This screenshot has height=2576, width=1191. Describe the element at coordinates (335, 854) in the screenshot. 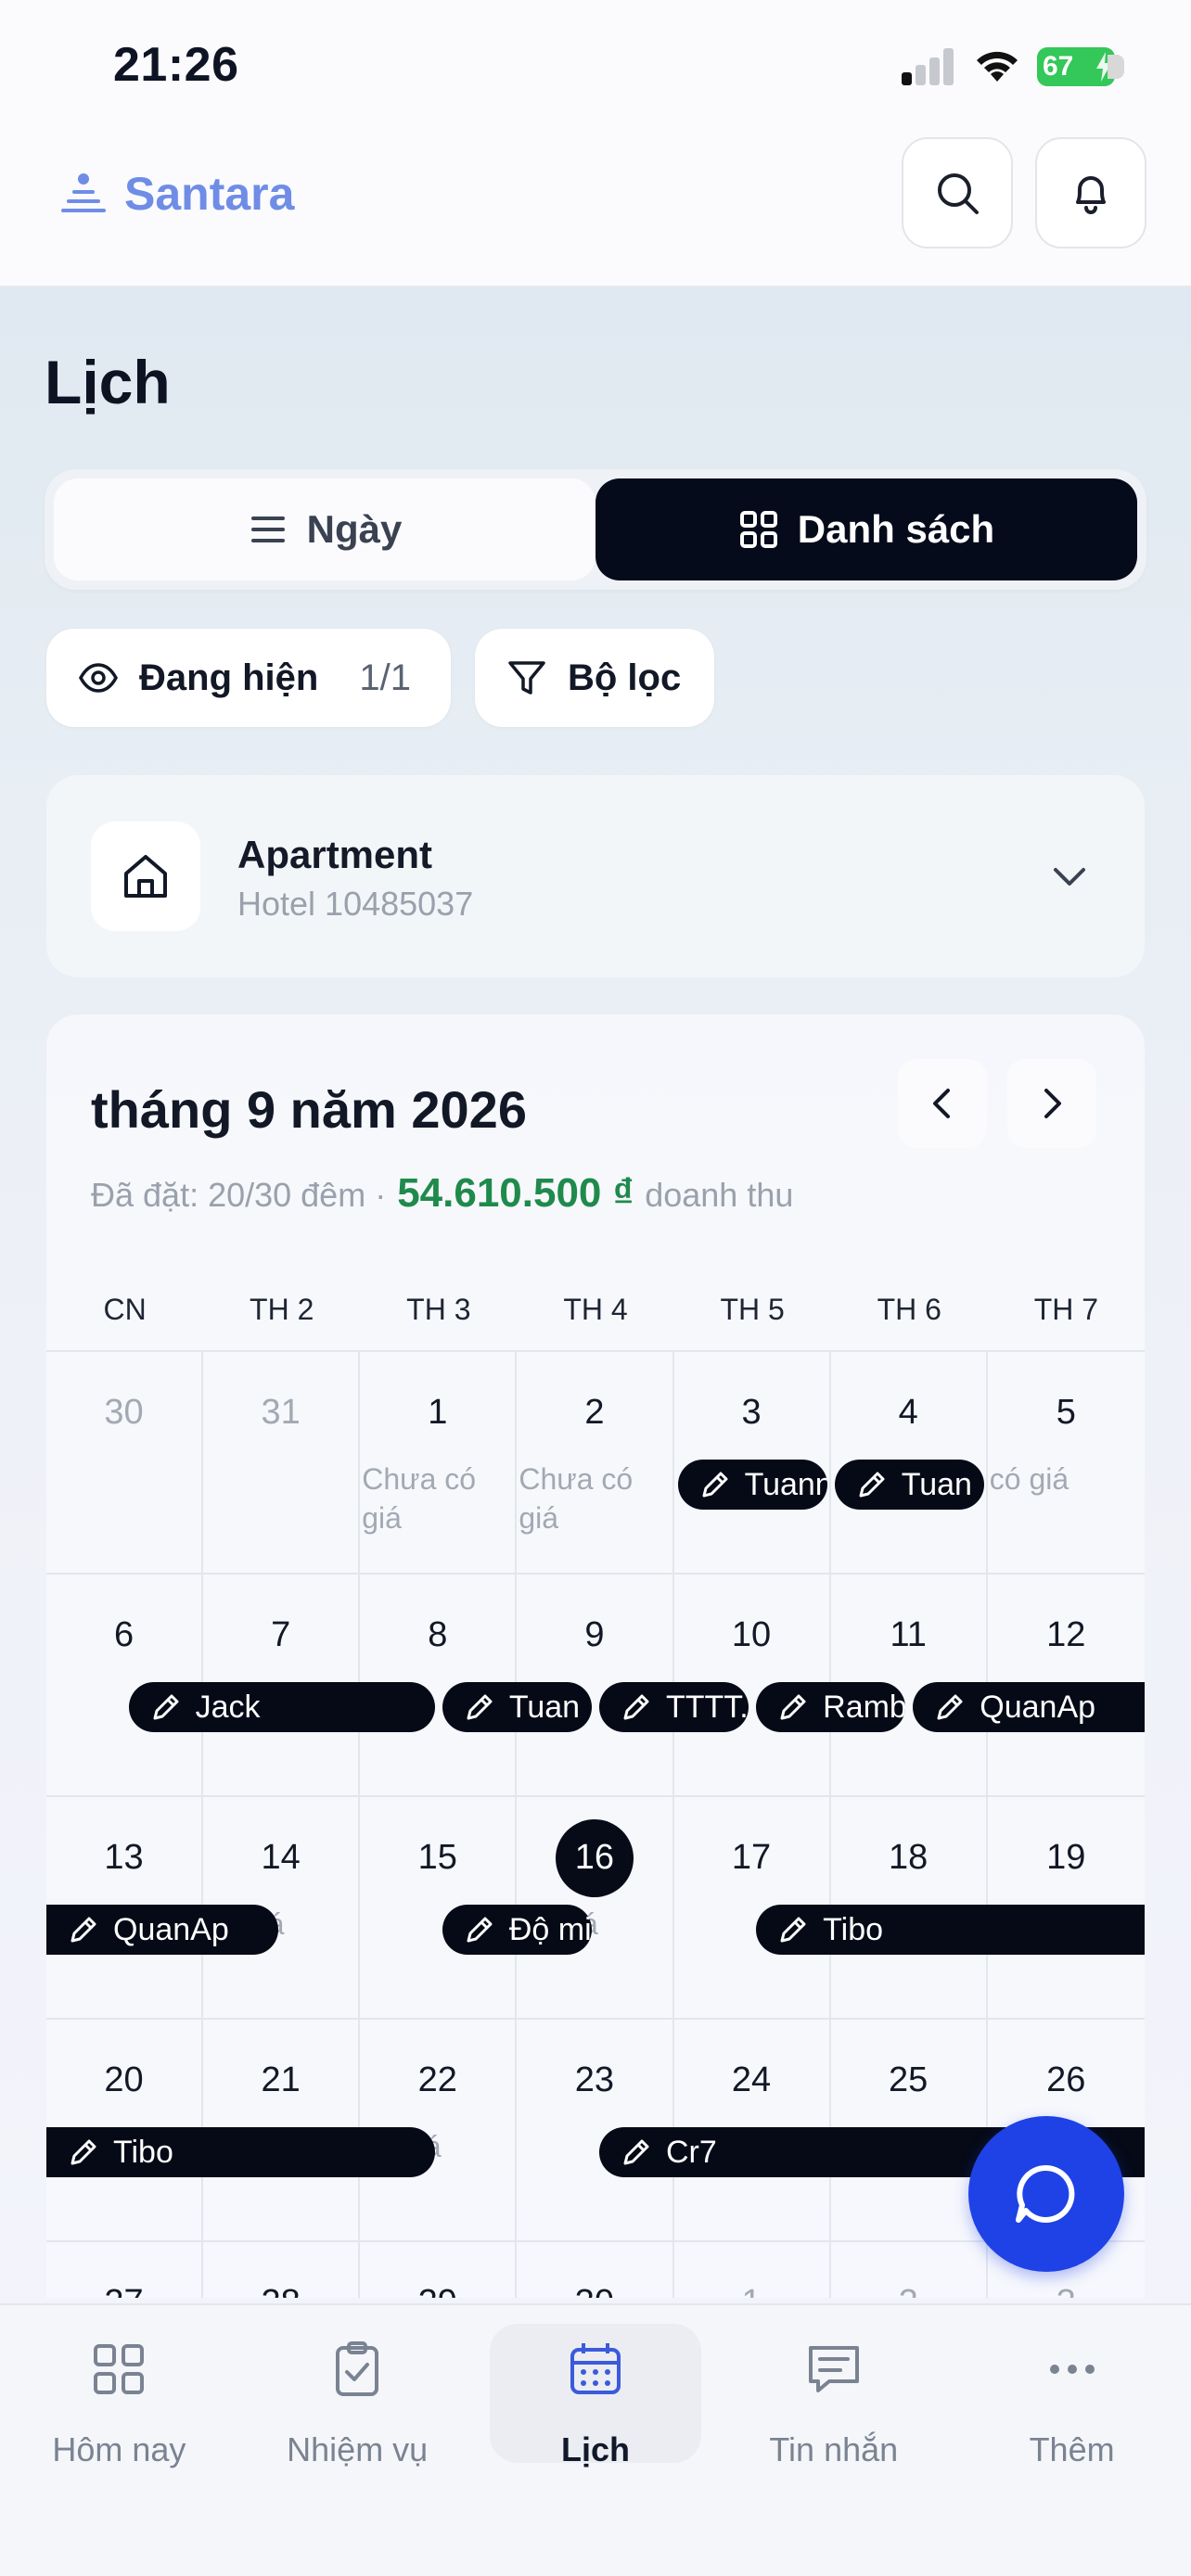

I see `property-name: Apartment` at that location.